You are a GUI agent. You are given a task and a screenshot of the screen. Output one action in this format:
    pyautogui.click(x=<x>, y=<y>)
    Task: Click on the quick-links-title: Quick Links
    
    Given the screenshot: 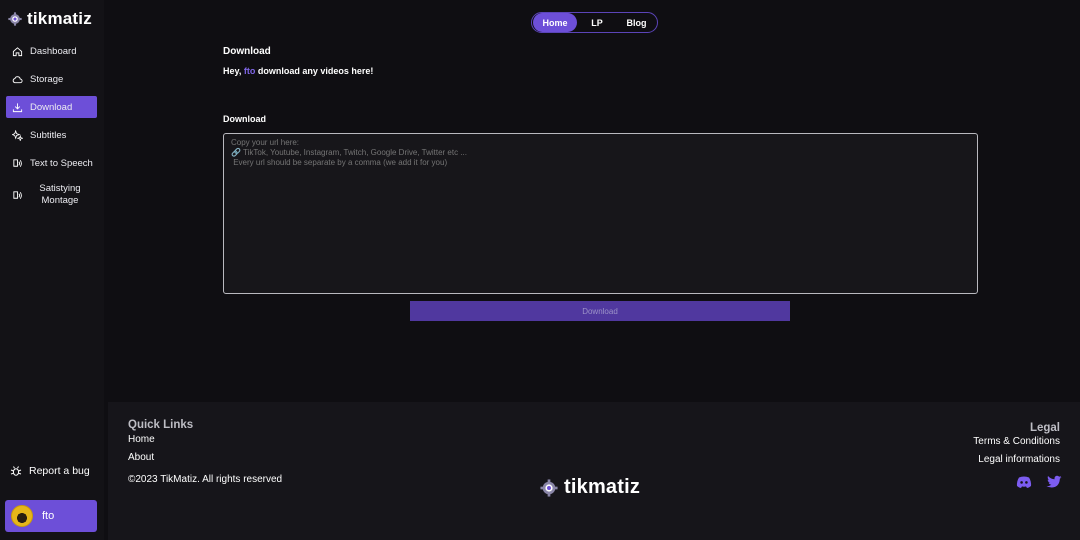 What is the action you would take?
    pyautogui.click(x=161, y=425)
    